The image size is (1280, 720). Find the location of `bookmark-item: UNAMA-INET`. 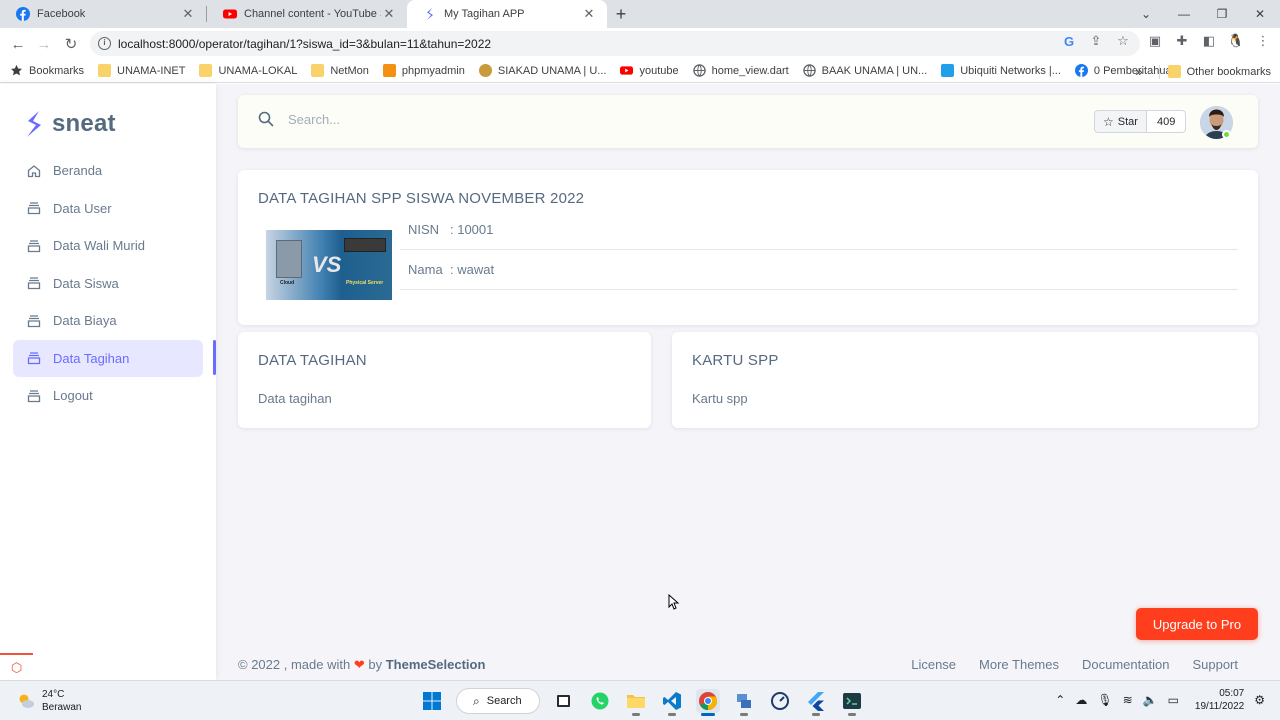

bookmark-item: UNAMA-INET is located at coordinates (141, 70).